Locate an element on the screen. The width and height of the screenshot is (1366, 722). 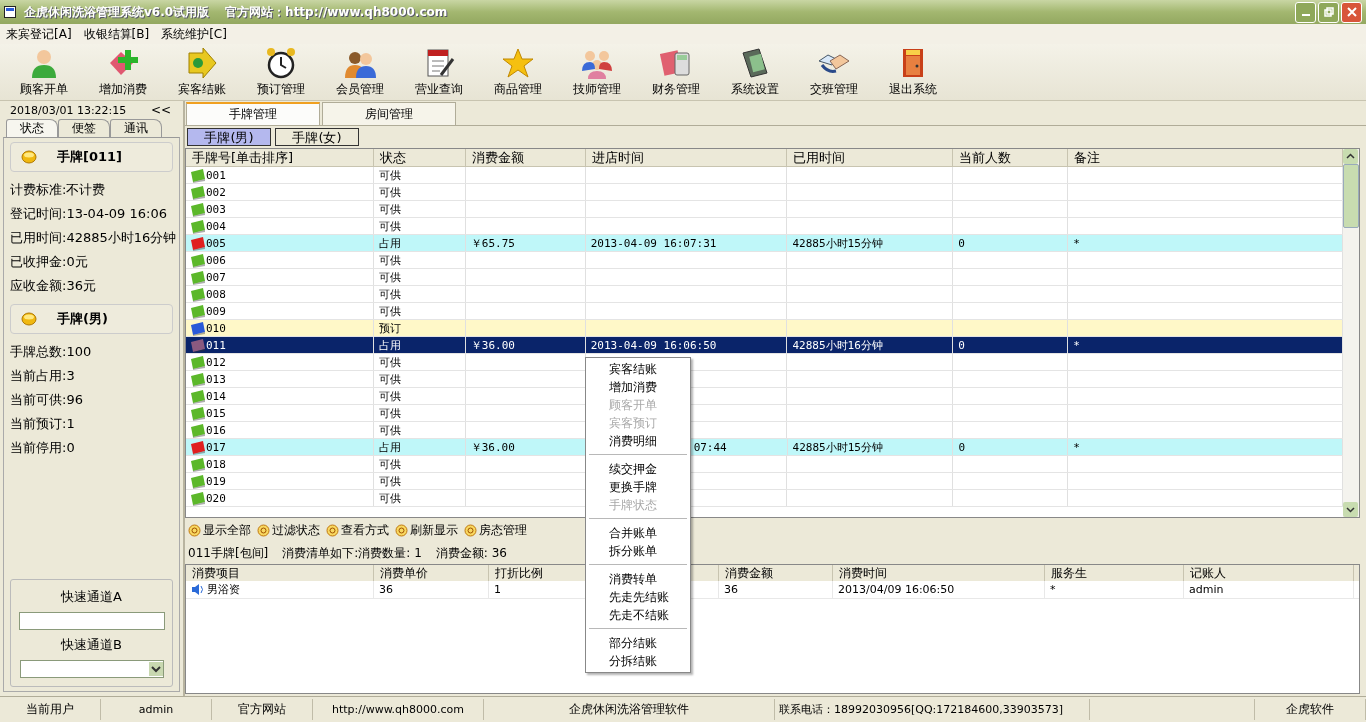
menu-item: 分拆结账 is located at coordinates (638, 661).